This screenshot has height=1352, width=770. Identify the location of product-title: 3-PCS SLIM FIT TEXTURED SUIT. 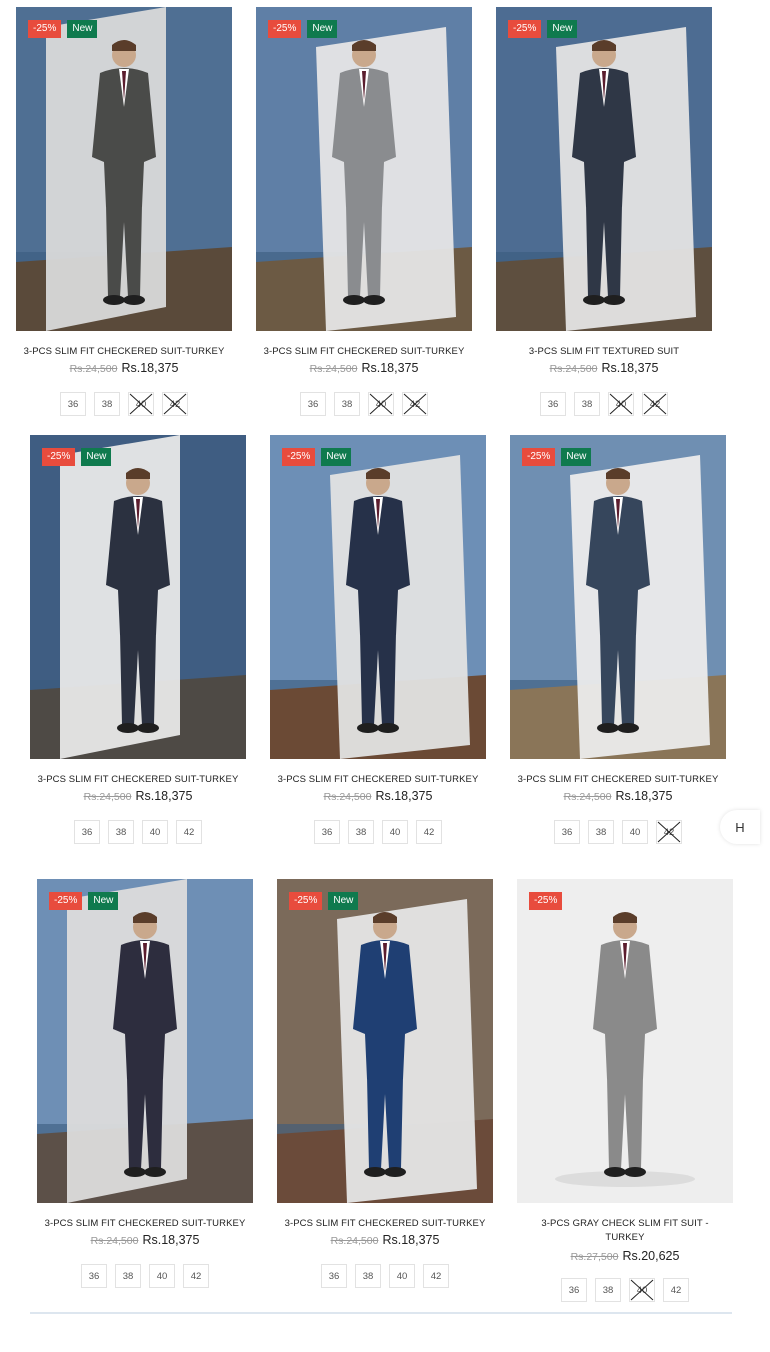
(604, 352).